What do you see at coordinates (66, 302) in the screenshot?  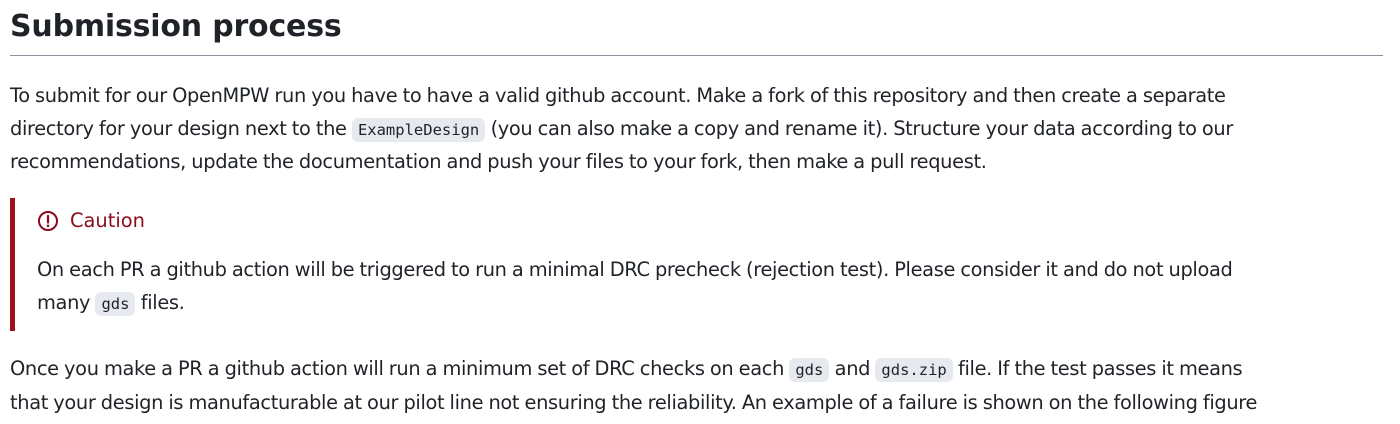 I see `text: many` at bounding box center [66, 302].